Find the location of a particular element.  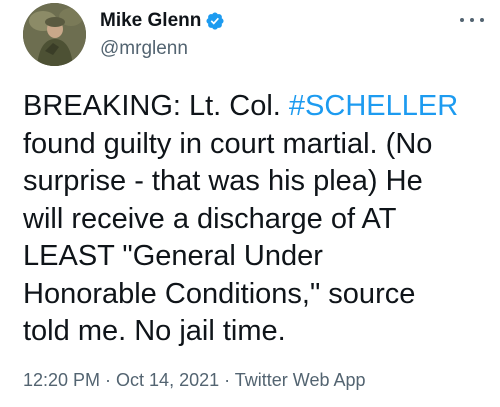

verified-badge-icon is located at coordinates (215, 21).